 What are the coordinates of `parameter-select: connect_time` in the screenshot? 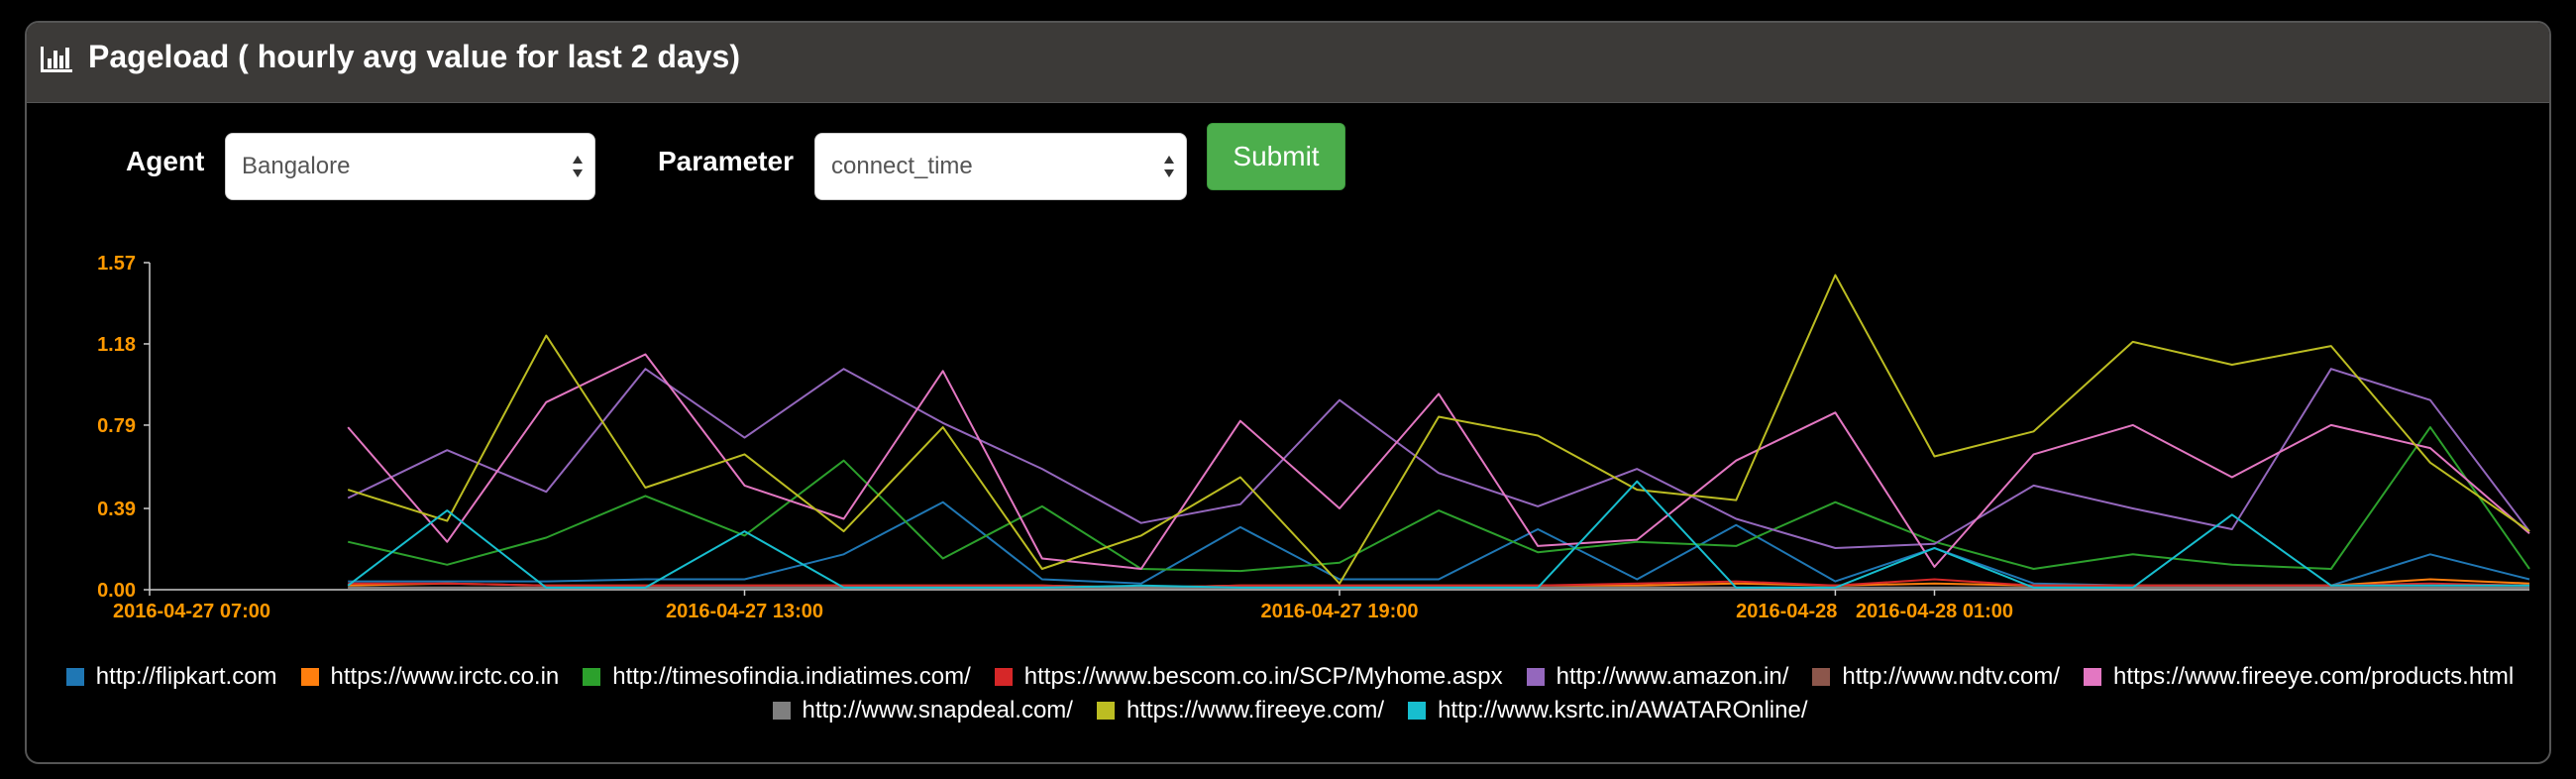 It's located at (1001, 166).